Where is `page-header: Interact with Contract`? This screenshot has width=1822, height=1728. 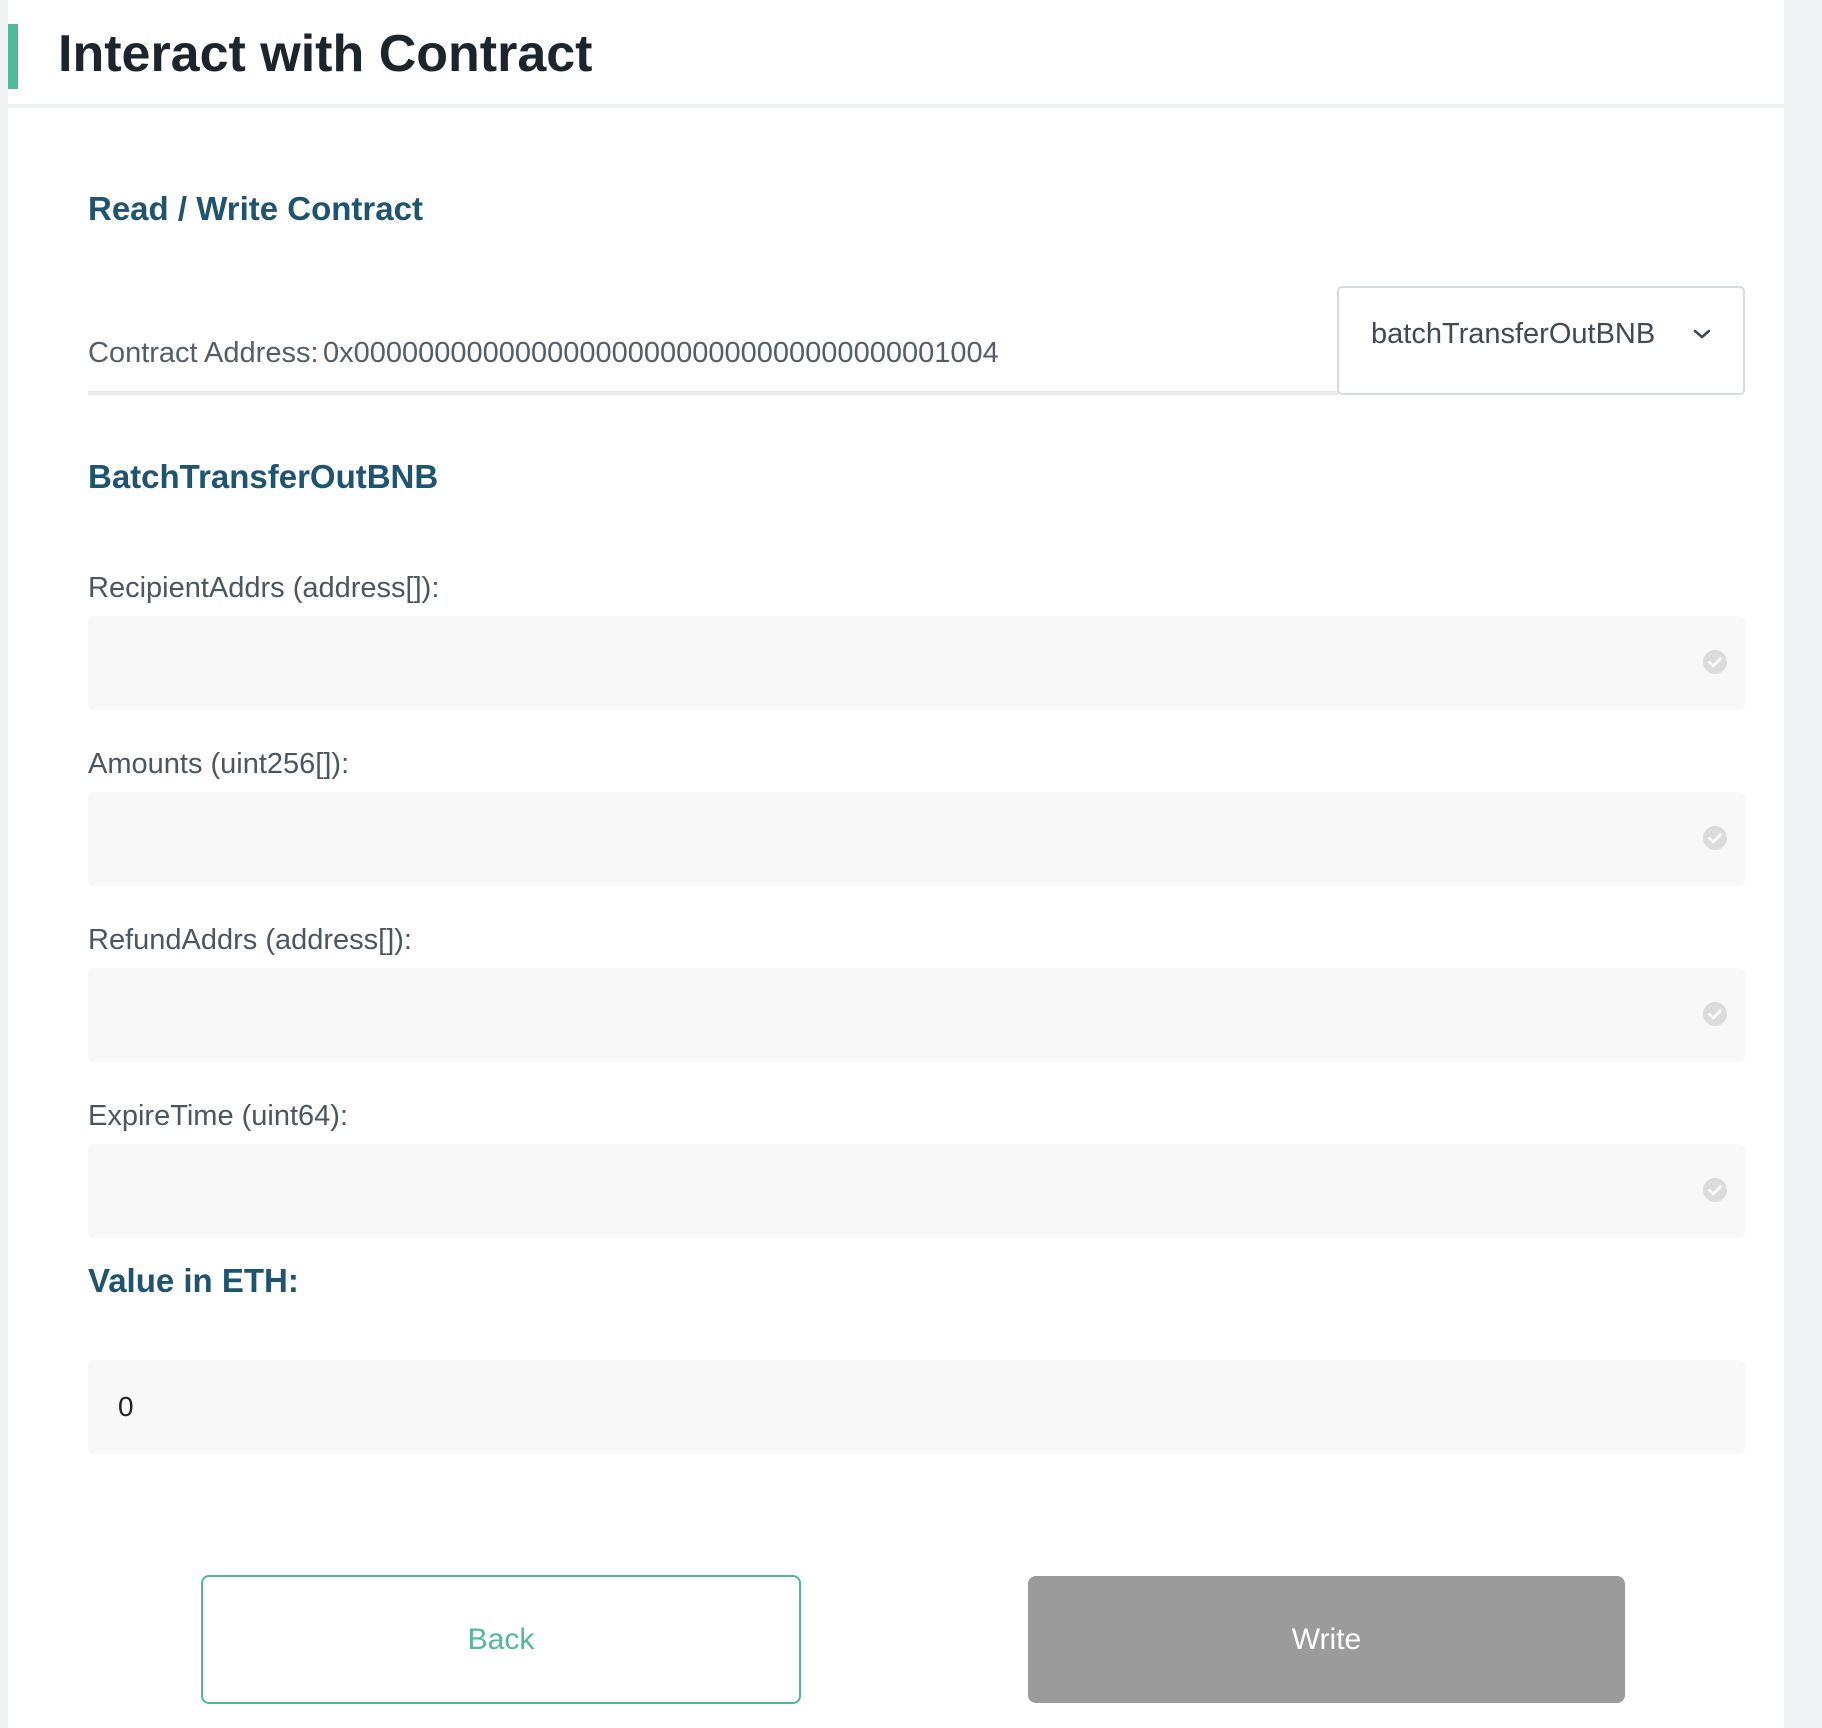 page-header: Interact with Contract is located at coordinates (896, 54).